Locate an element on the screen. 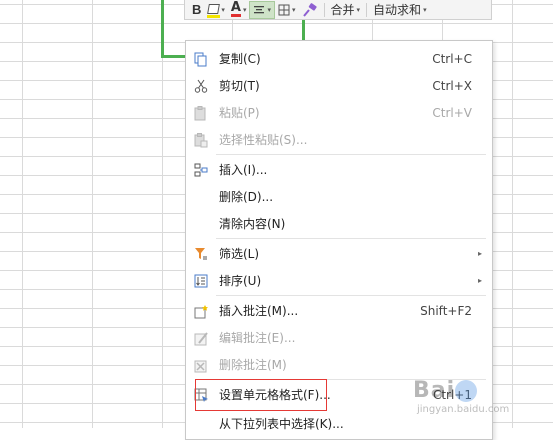  menu-item-paste: 粘贴(P) Ctrl+V is located at coordinates (339, 112).